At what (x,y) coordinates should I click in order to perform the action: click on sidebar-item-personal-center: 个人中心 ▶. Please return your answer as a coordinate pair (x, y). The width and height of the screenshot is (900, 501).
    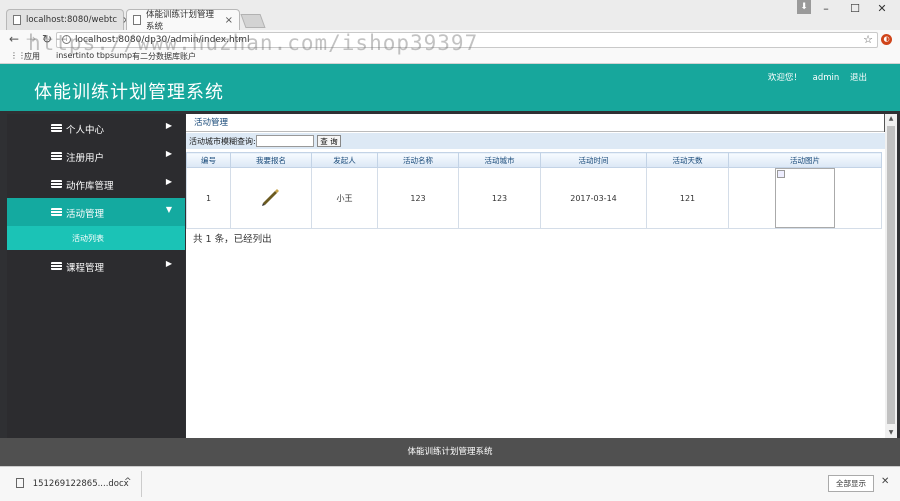
    Looking at the image, I should click on (96, 128).